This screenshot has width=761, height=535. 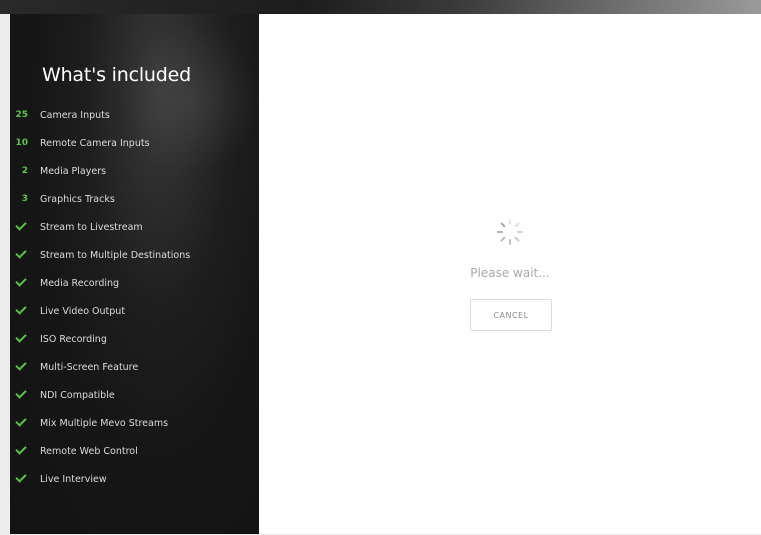 I want to click on feature-label: Media Players, so click(x=73, y=171).